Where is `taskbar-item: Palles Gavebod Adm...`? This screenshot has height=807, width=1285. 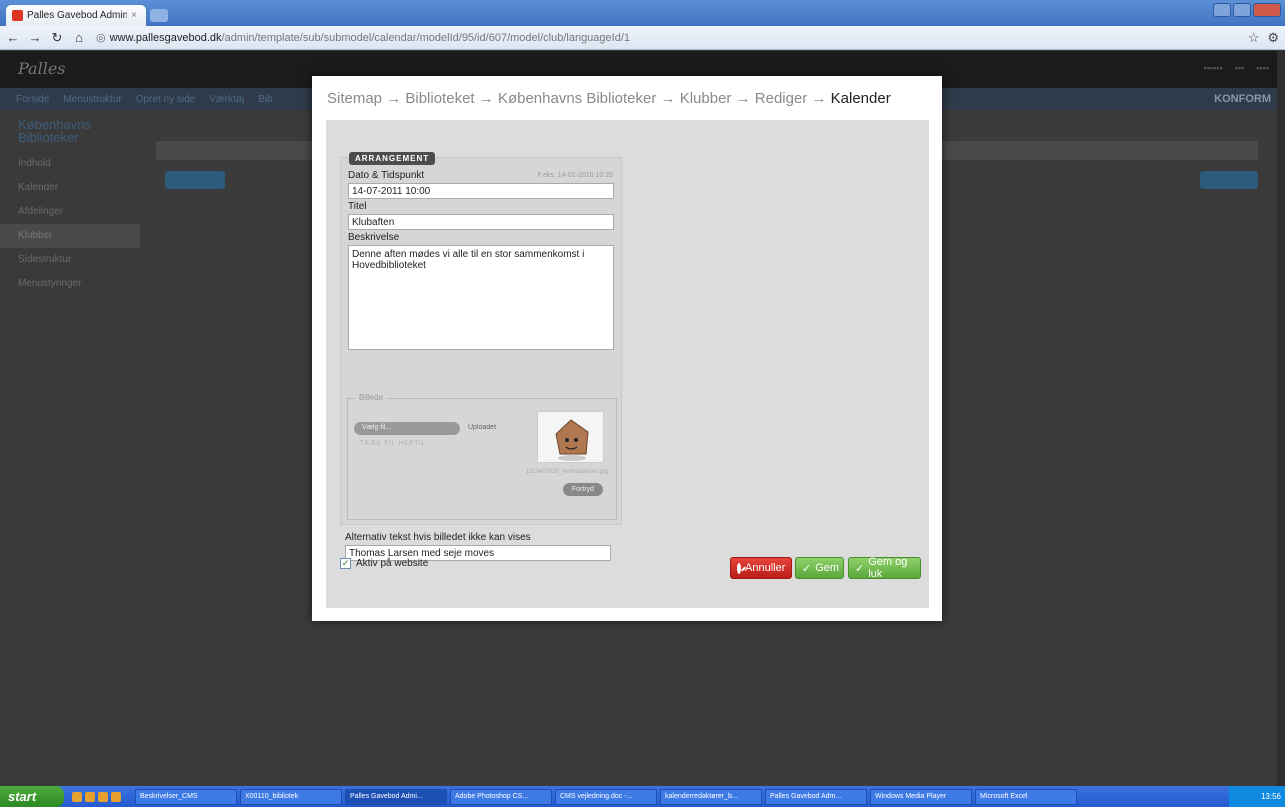 taskbar-item: Palles Gavebod Adm... is located at coordinates (816, 796).